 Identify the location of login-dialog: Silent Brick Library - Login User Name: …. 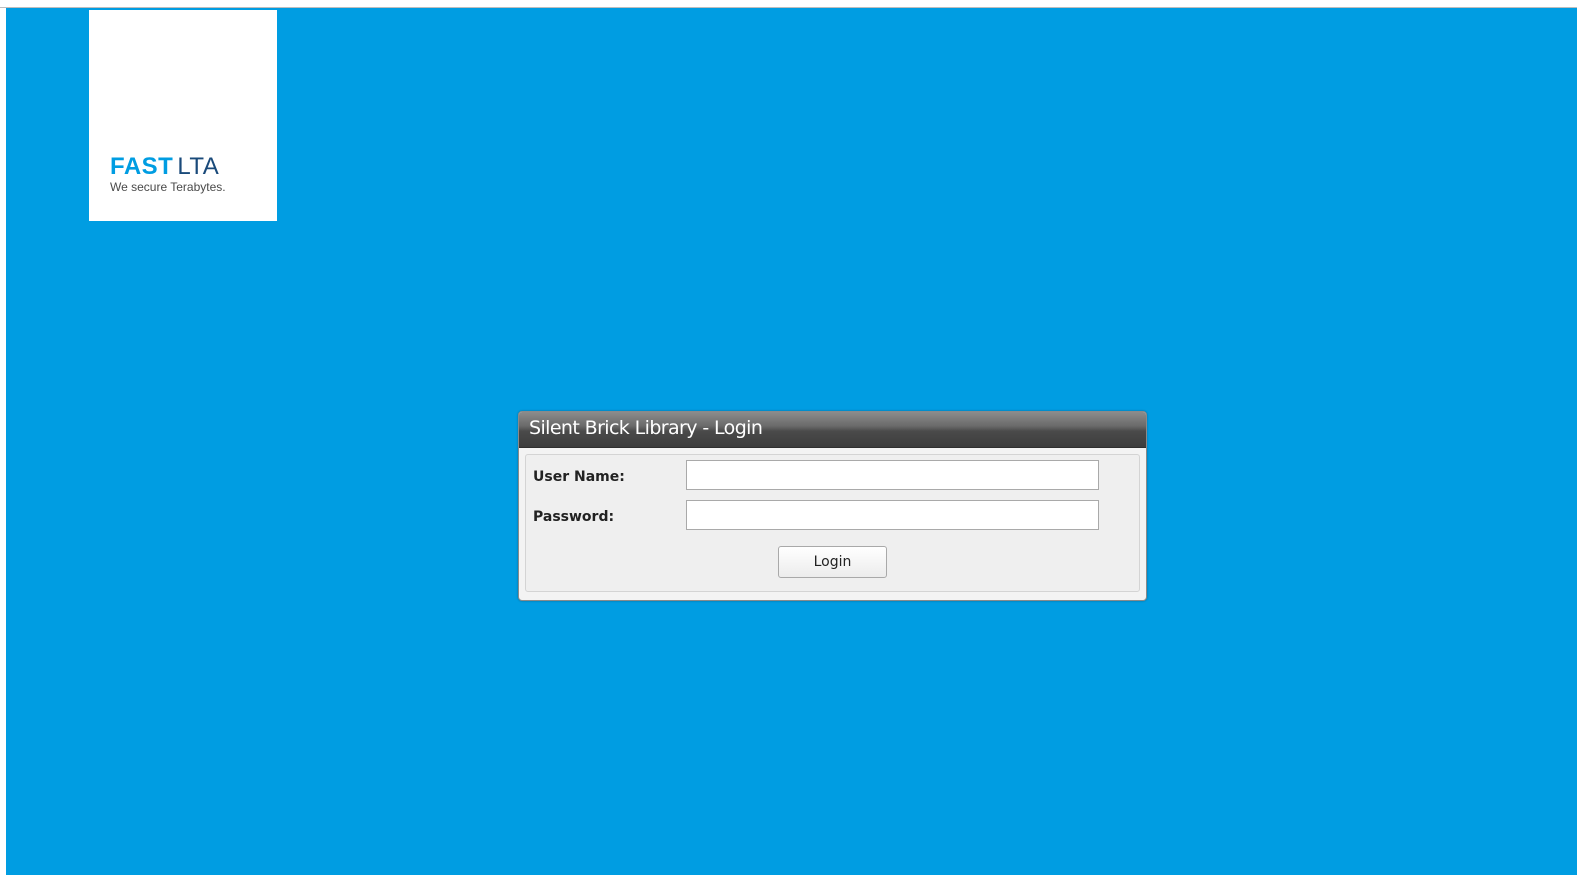
(832, 506).